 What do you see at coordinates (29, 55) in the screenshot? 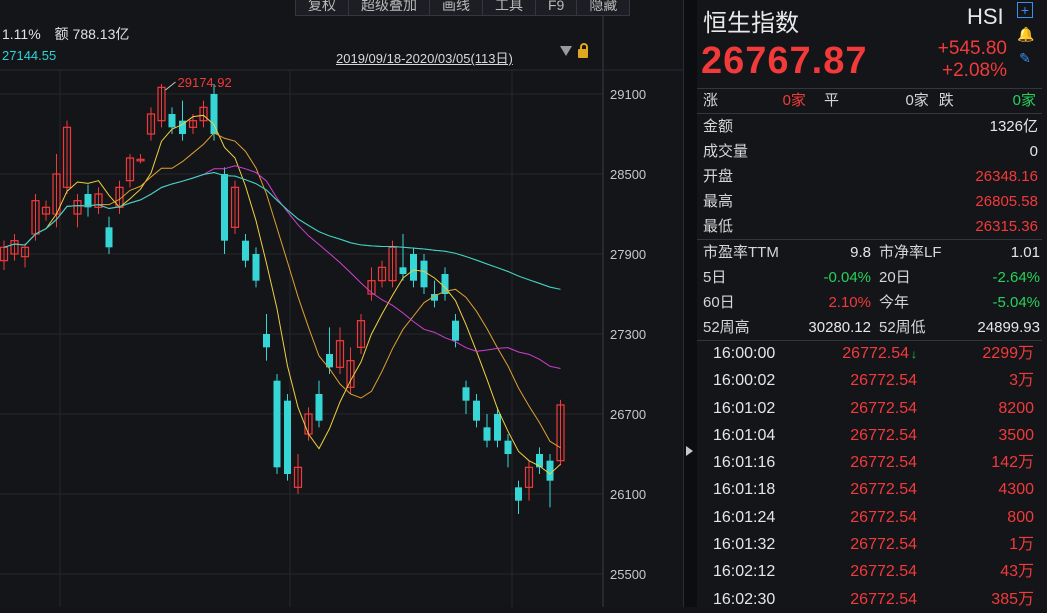
I see `ma-value-text: 27144.55` at bounding box center [29, 55].